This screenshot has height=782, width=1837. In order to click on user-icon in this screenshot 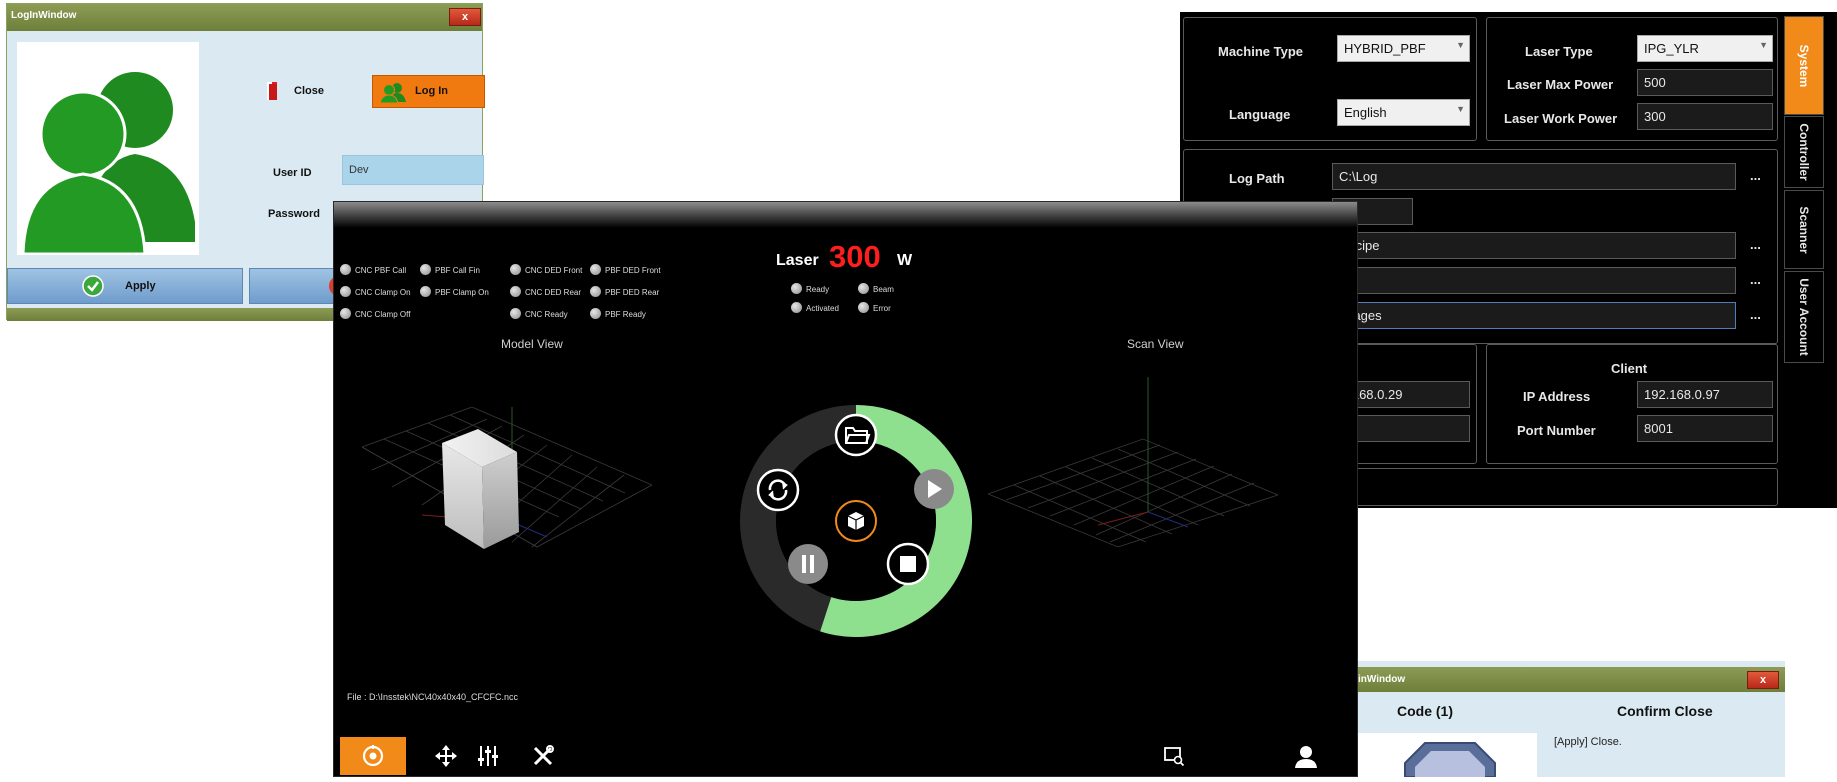, I will do `click(1306, 757)`.